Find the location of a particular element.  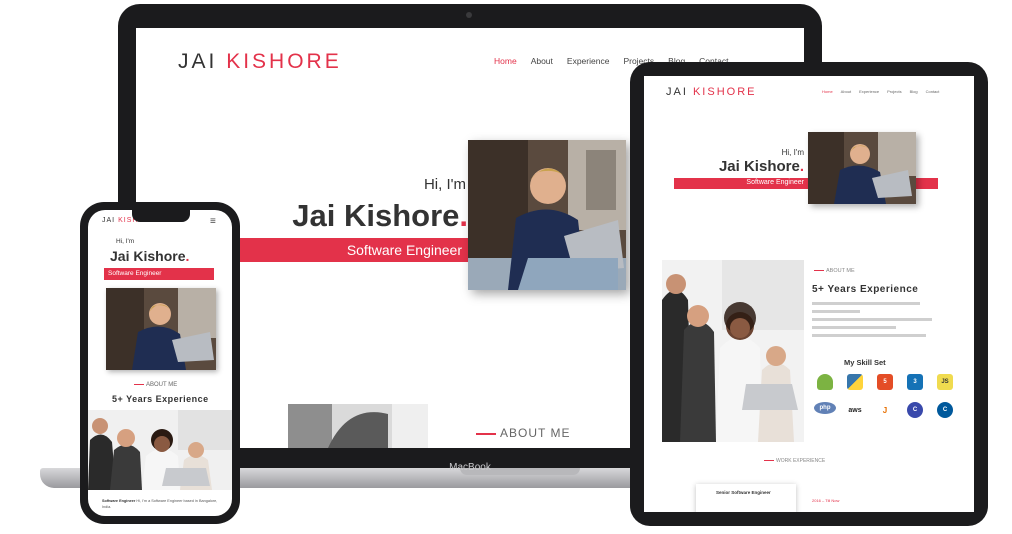

cpp-icon: C is located at coordinates (945, 410).